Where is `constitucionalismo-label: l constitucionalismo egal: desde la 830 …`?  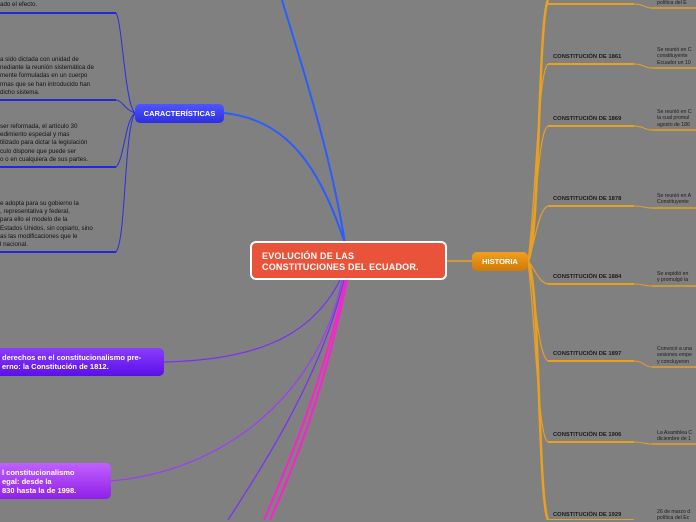
constitucionalismo-label: l constitucionalismo egal: desde la 830 … is located at coordinates (39, 481).